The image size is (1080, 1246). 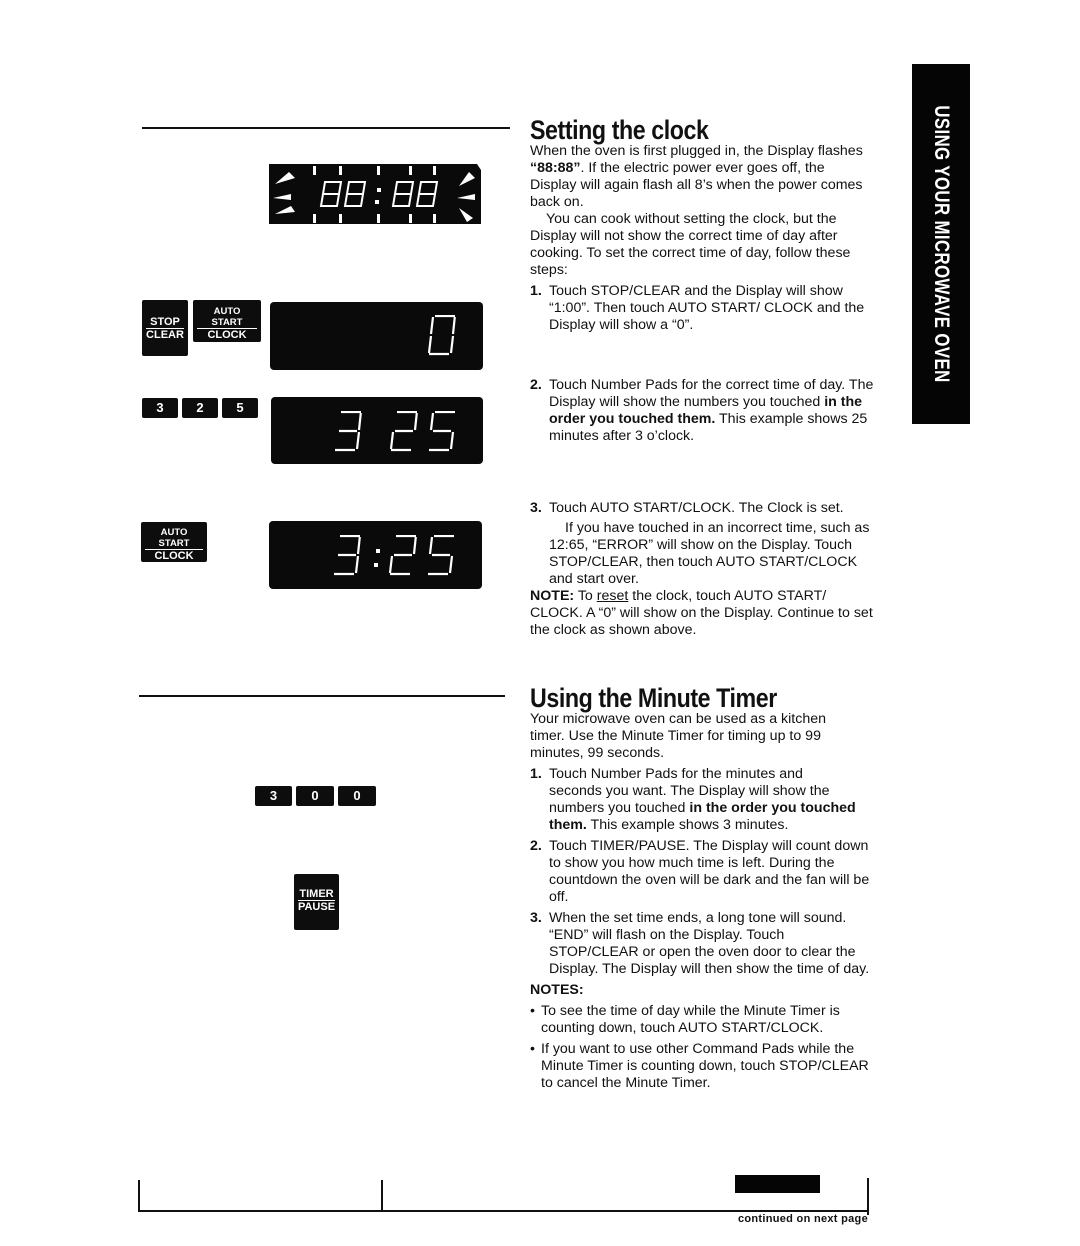 What do you see at coordinates (165, 335) in the screenshot?
I see `stop-clear-pad-bottom: CLEAR` at bounding box center [165, 335].